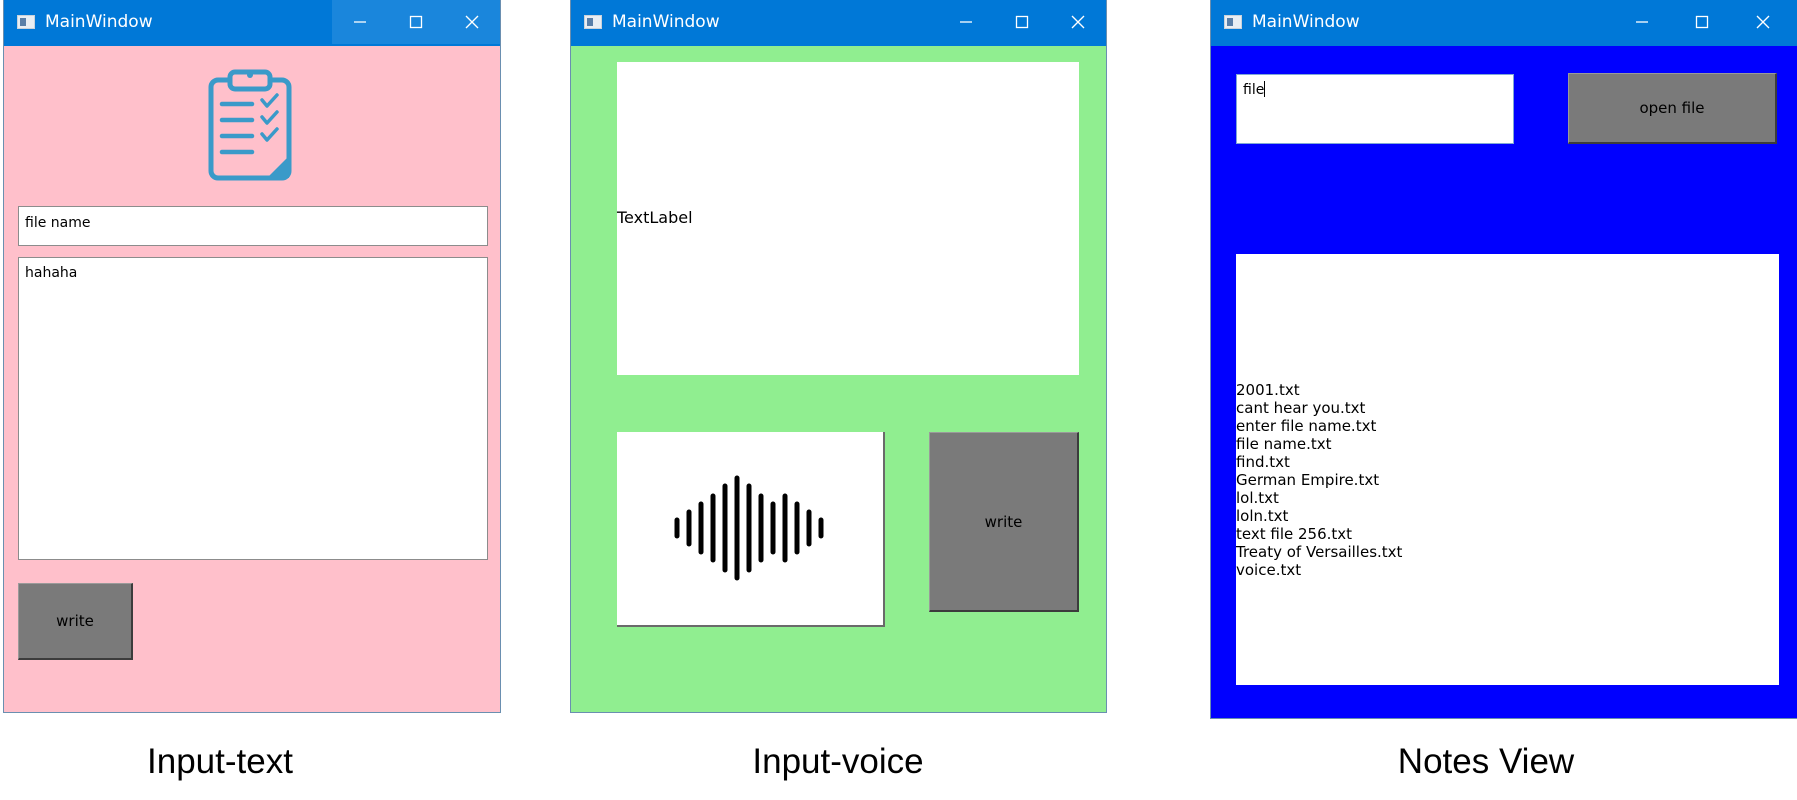 The image size is (1797, 800). What do you see at coordinates (1319, 534) in the screenshot?
I see `file-list-item: text file 256.txt` at bounding box center [1319, 534].